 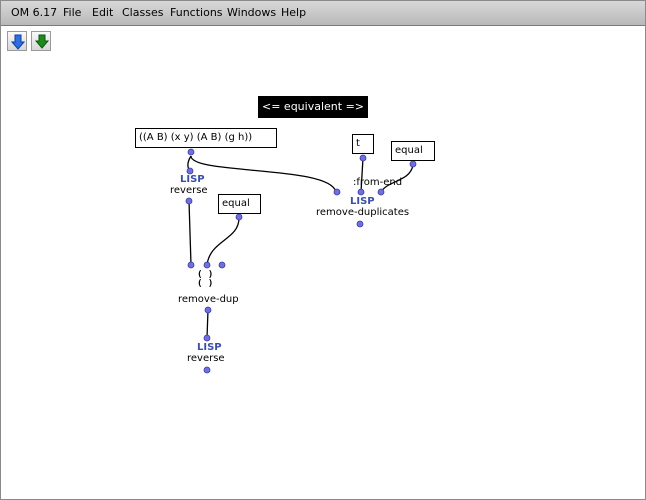 What do you see at coordinates (362, 212) in the screenshot?
I see `remove-duplicates-label: remove-duplicates` at bounding box center [362, 212].